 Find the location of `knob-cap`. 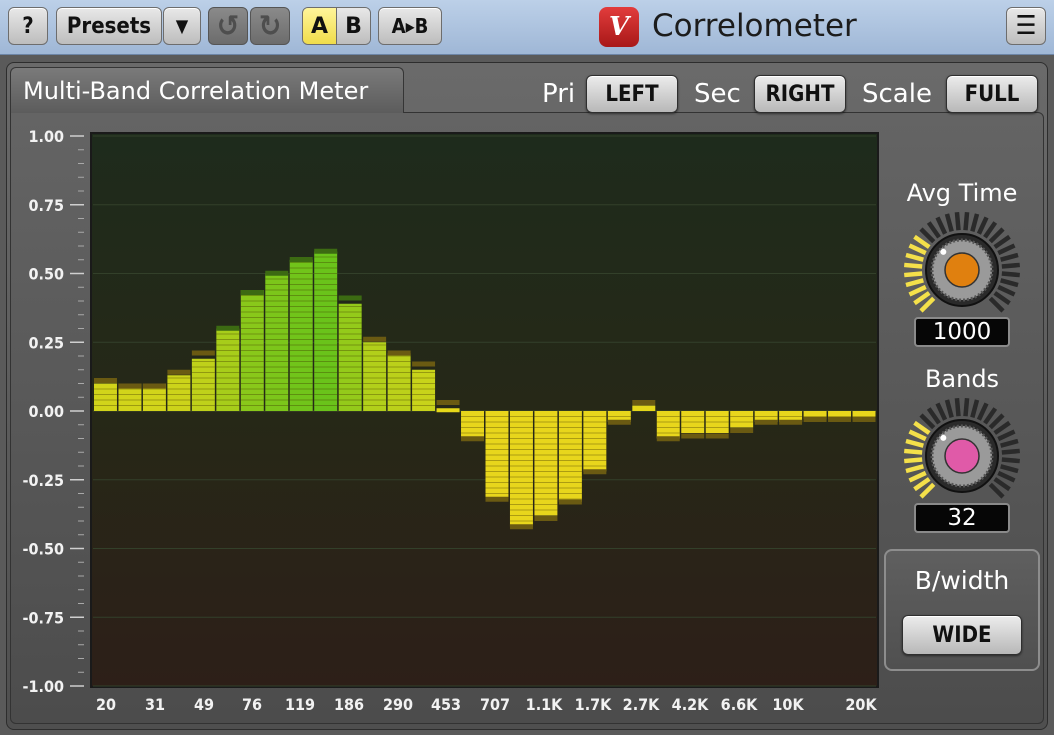

knob-cap is located at coordinates (962, 270).